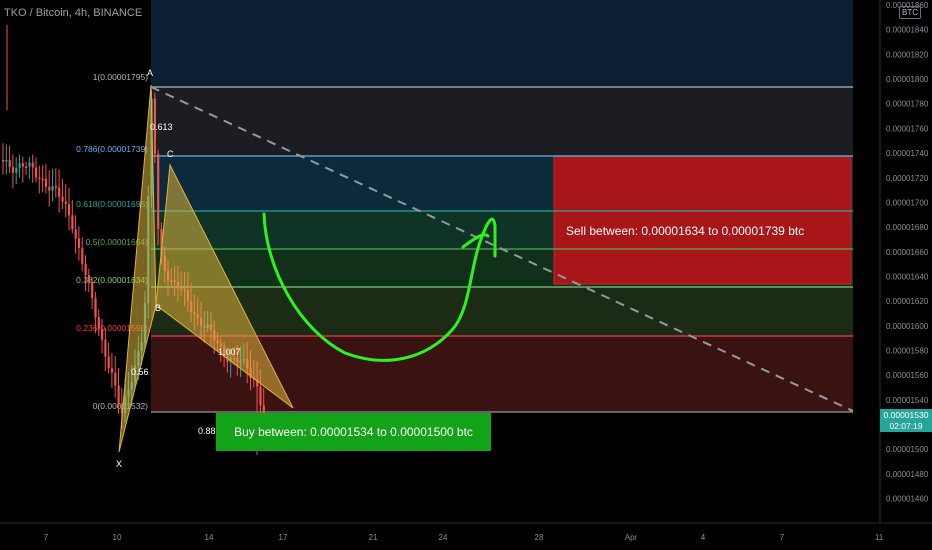 The image size is (932, 550). What do you see at coordinates (907, 153) in the screenshot?
I see `price-tick-label: 0.00001740` at bounding box center [907, 153].